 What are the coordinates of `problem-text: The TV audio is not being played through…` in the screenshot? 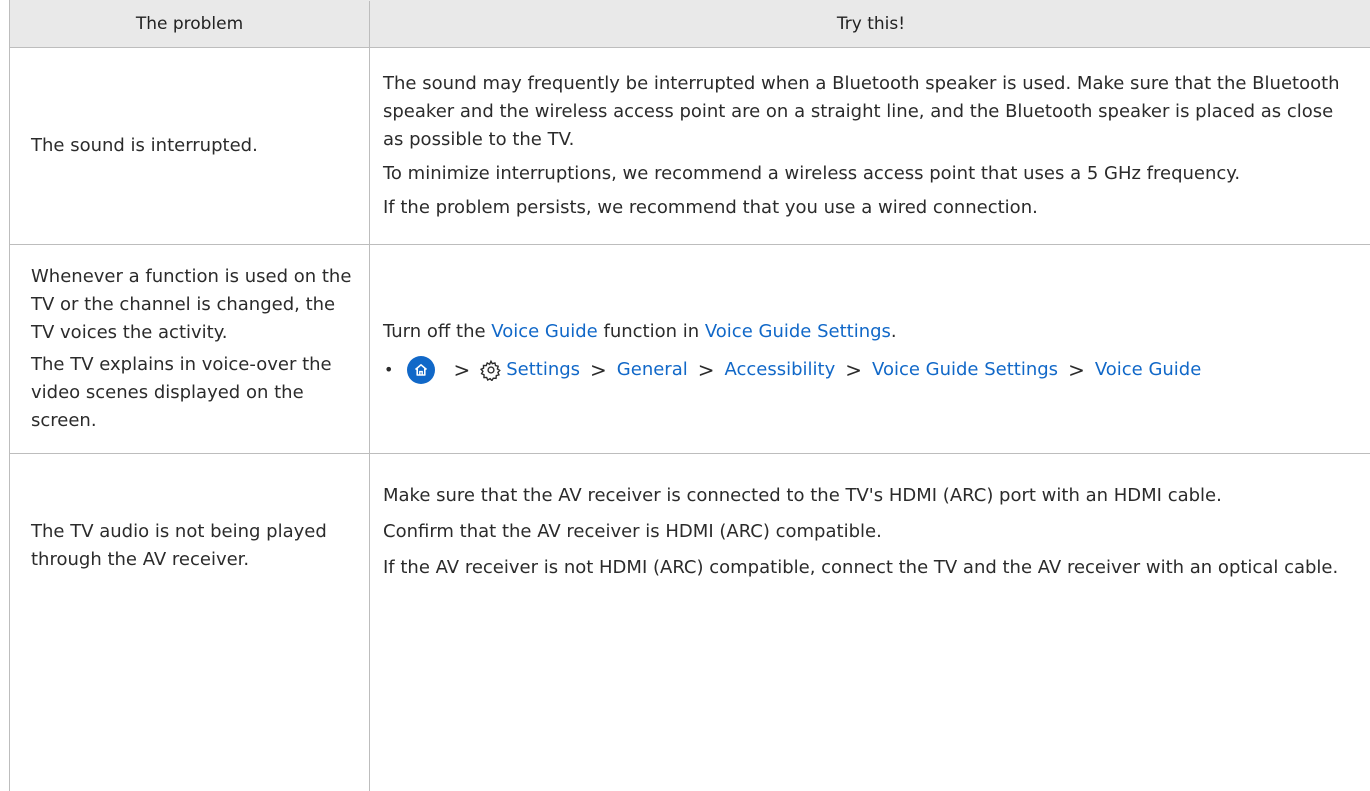 It's located at (179, 545).